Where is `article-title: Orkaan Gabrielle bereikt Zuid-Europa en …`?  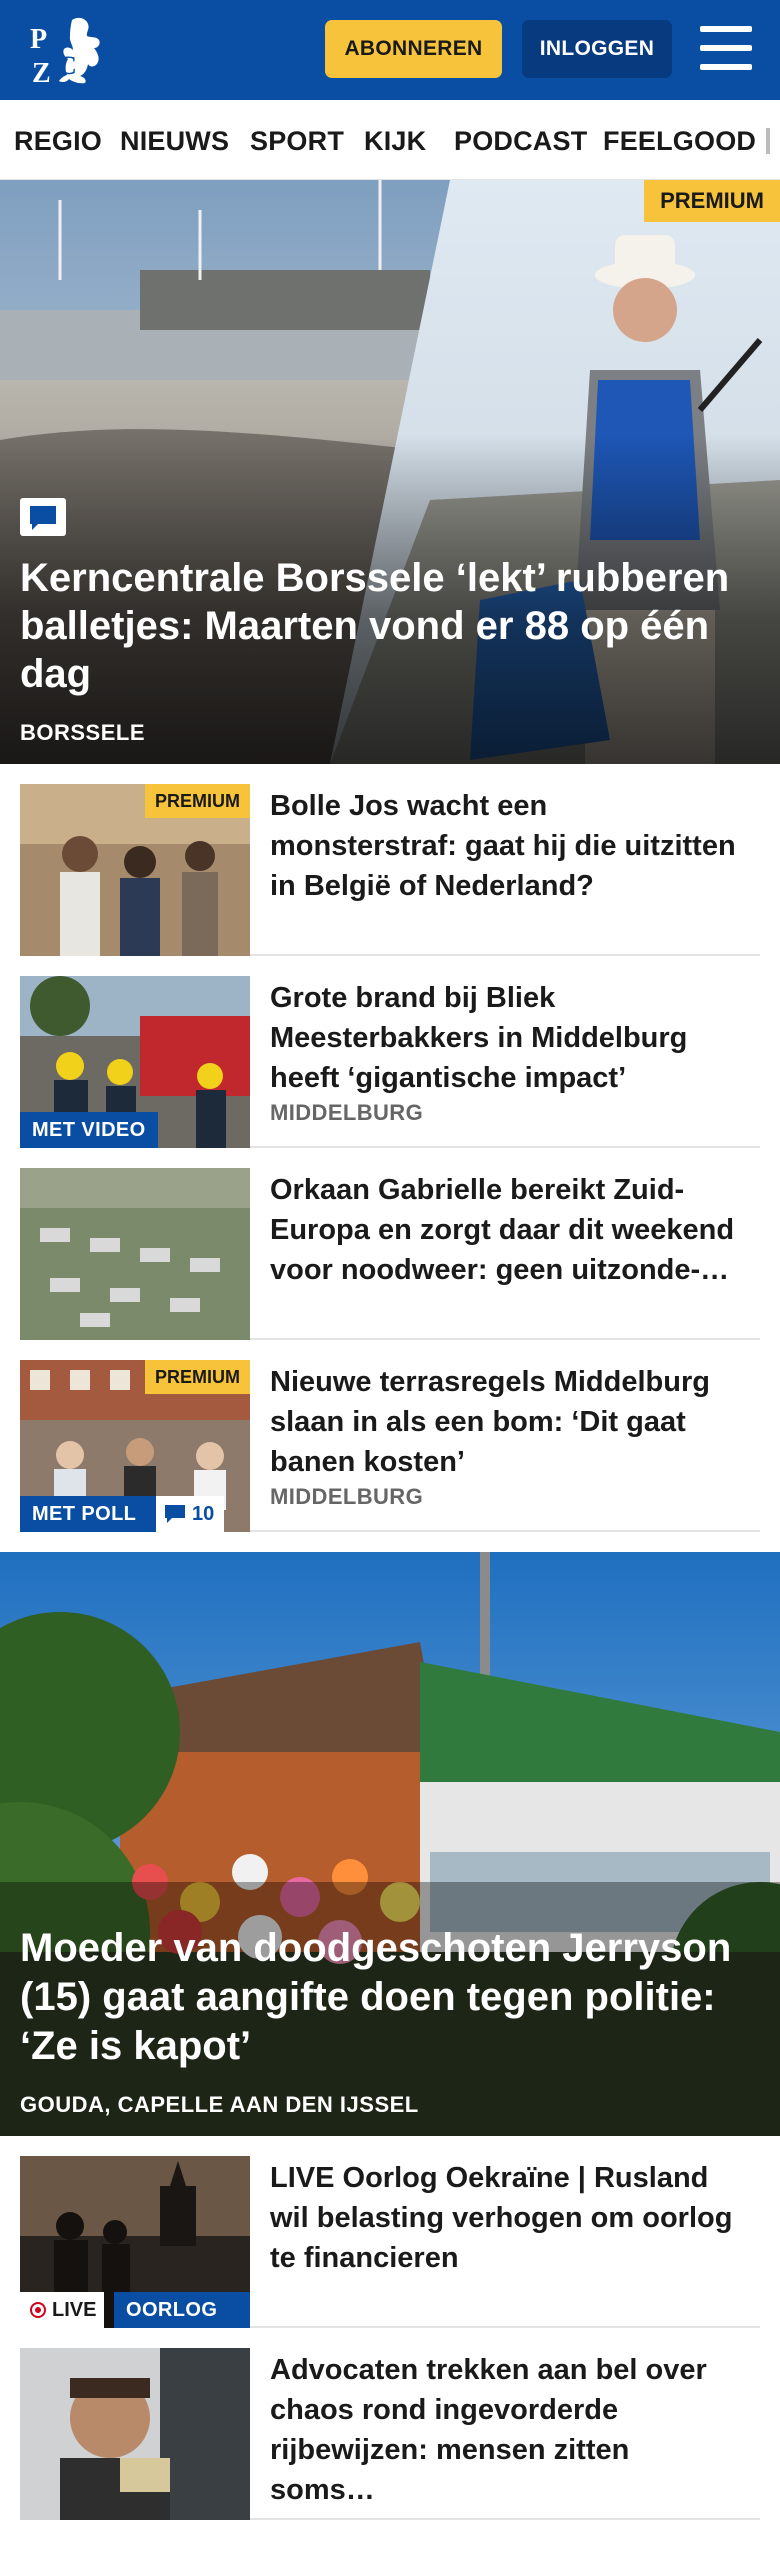 article-title: Orkaan Gabrielle bereikt Zuid-Europa en … is located at coordinates (505, 1230).